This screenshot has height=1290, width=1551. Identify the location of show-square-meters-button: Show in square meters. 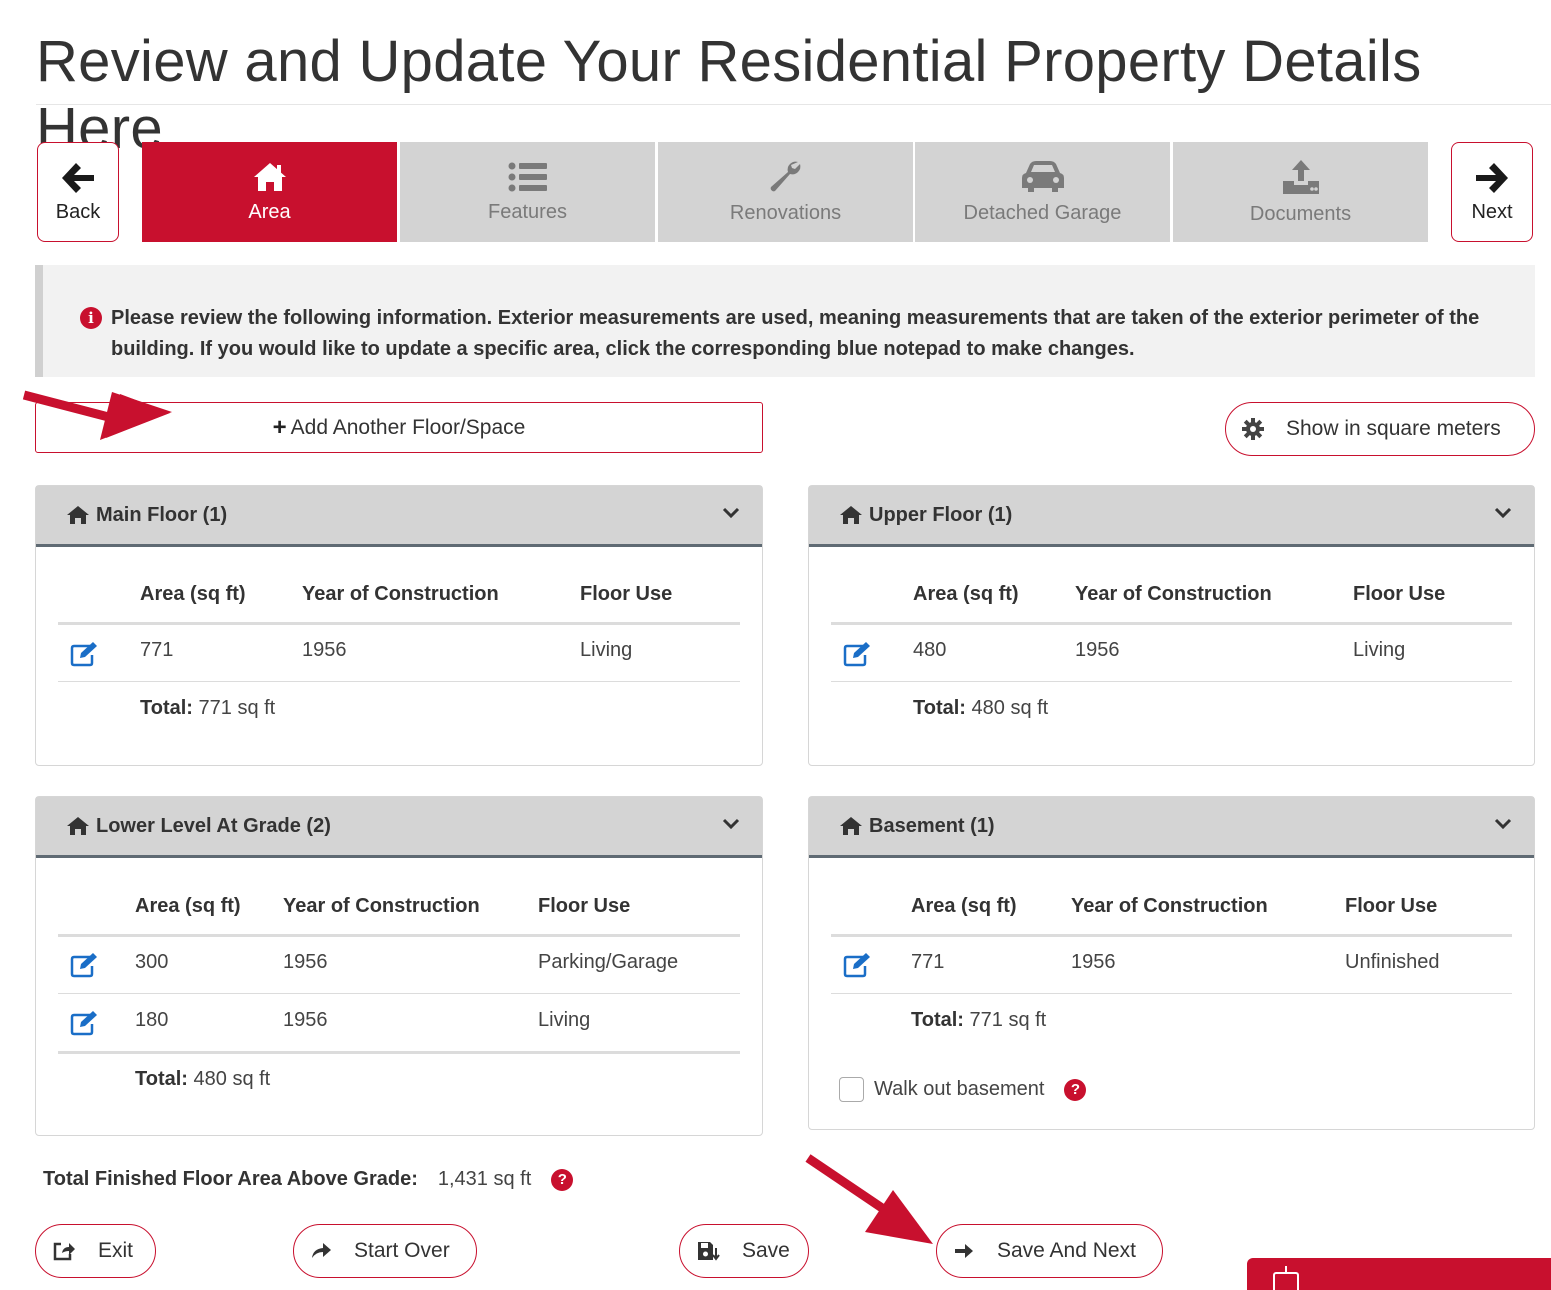
(1380, 429).